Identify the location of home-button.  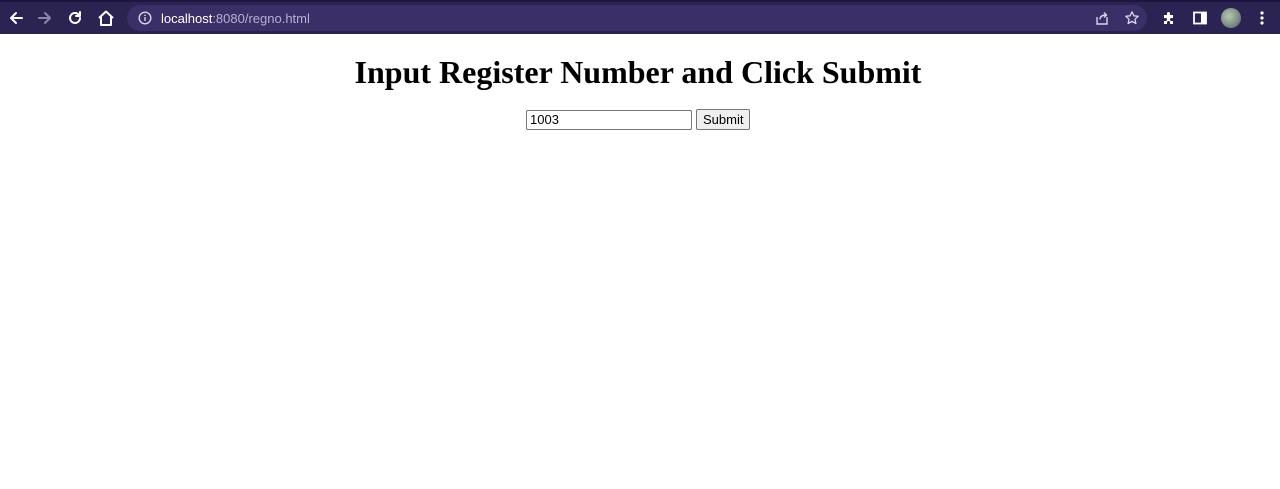
(106, 18).